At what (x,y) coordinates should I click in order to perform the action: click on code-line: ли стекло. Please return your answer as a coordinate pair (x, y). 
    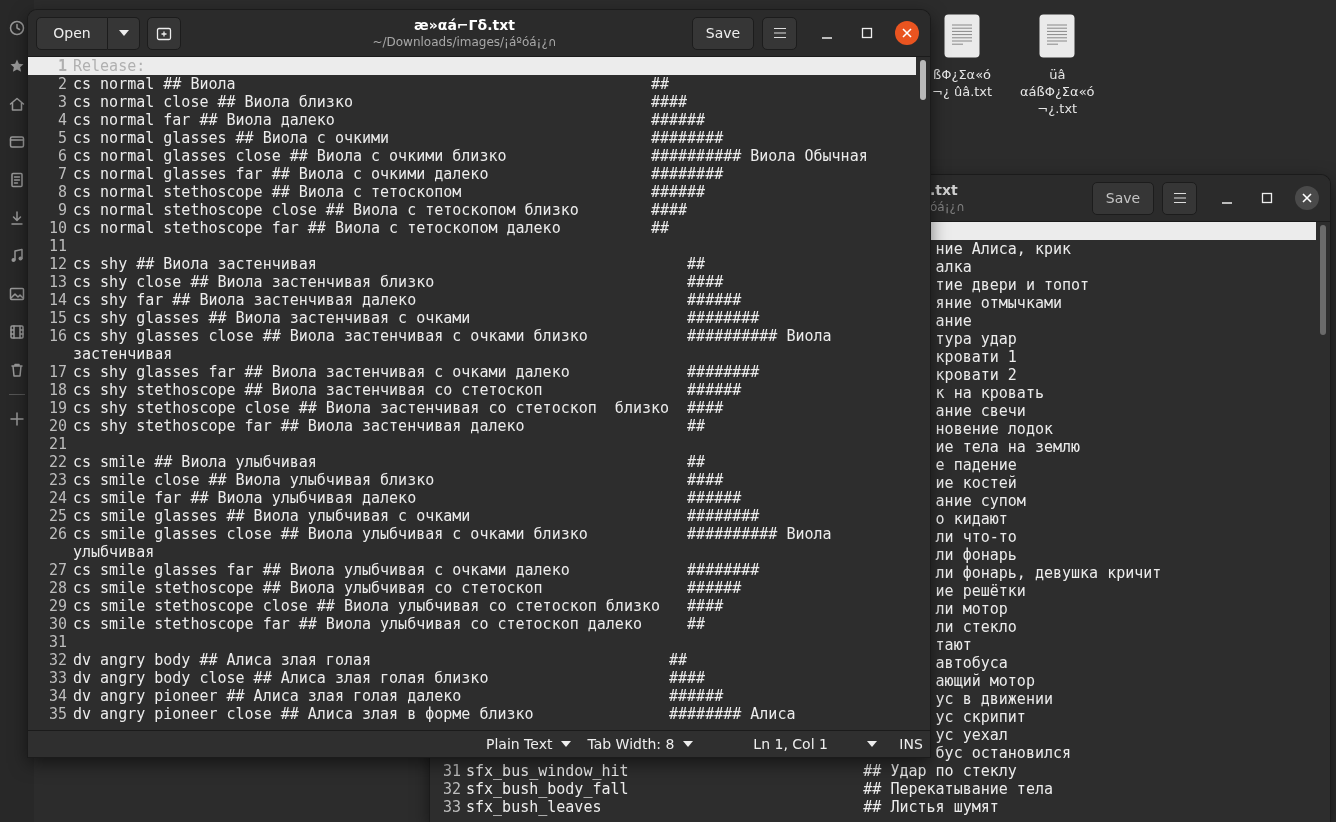
    Looking at the image, I should click on (976, 627).